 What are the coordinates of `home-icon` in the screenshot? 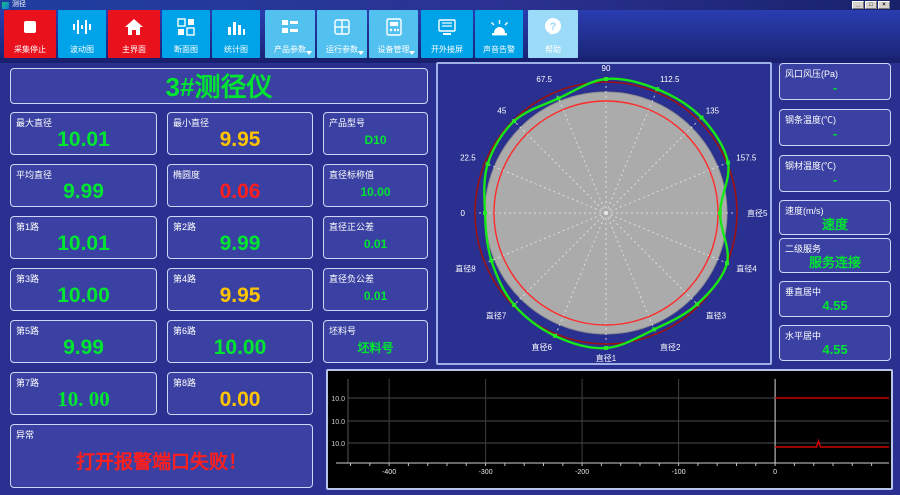 It's located at (134, 27).